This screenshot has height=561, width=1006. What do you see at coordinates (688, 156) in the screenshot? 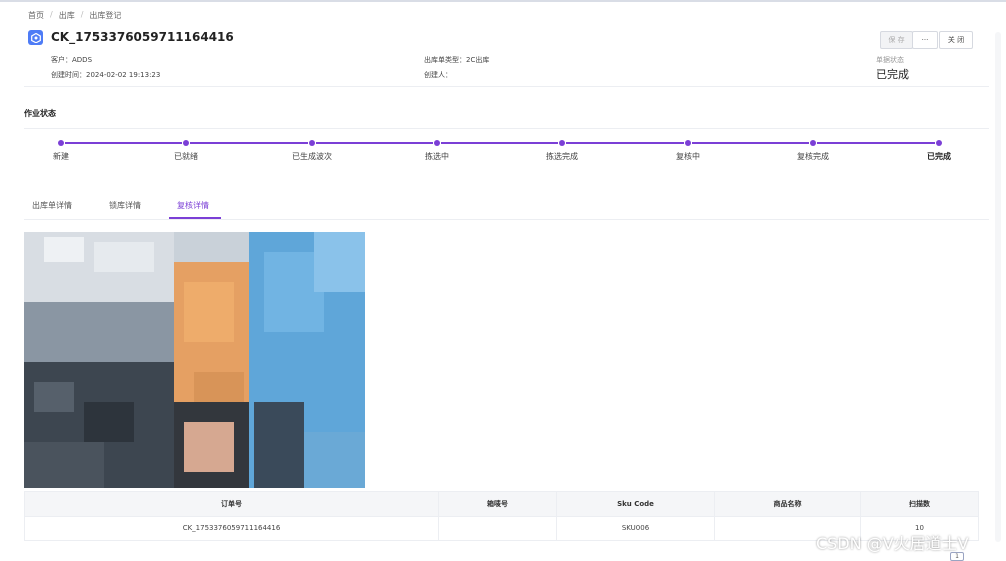
I see `workflow-step-label: 复核中` at bounding box center [688, 156].